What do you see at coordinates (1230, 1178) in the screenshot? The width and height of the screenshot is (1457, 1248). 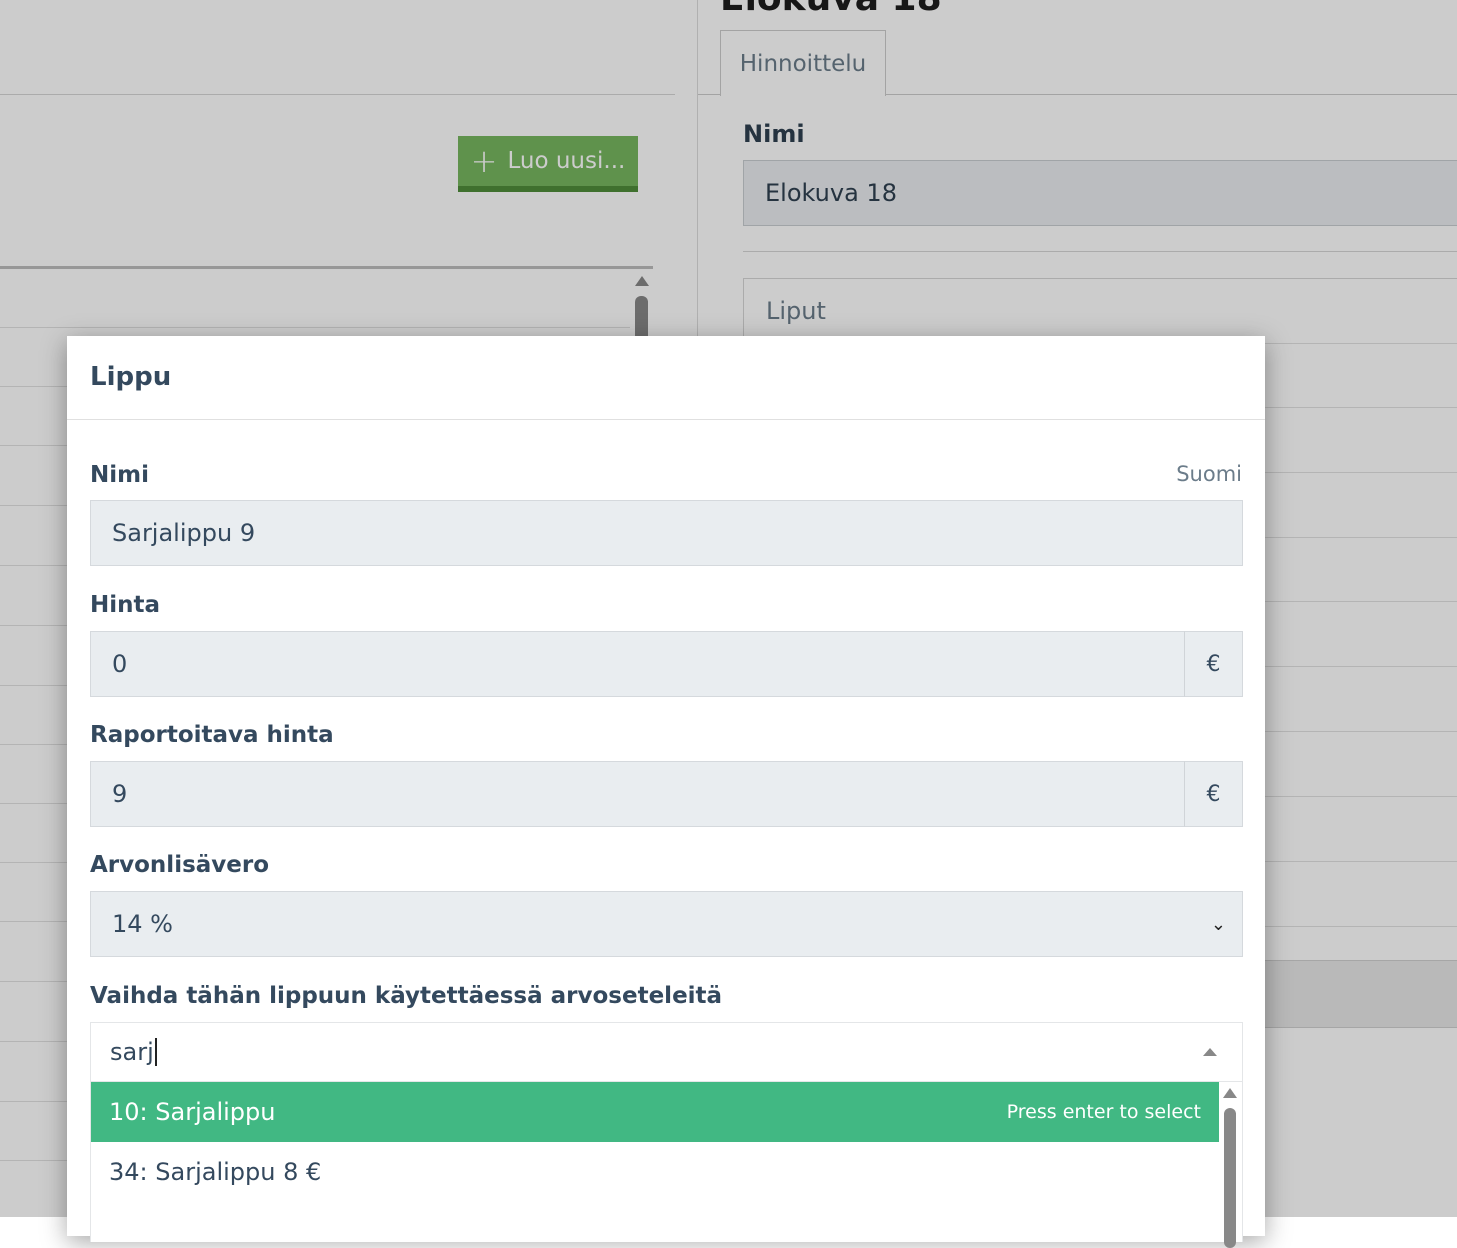 I see `scrollbar-thumb` at bounding box center [1230, 1178].